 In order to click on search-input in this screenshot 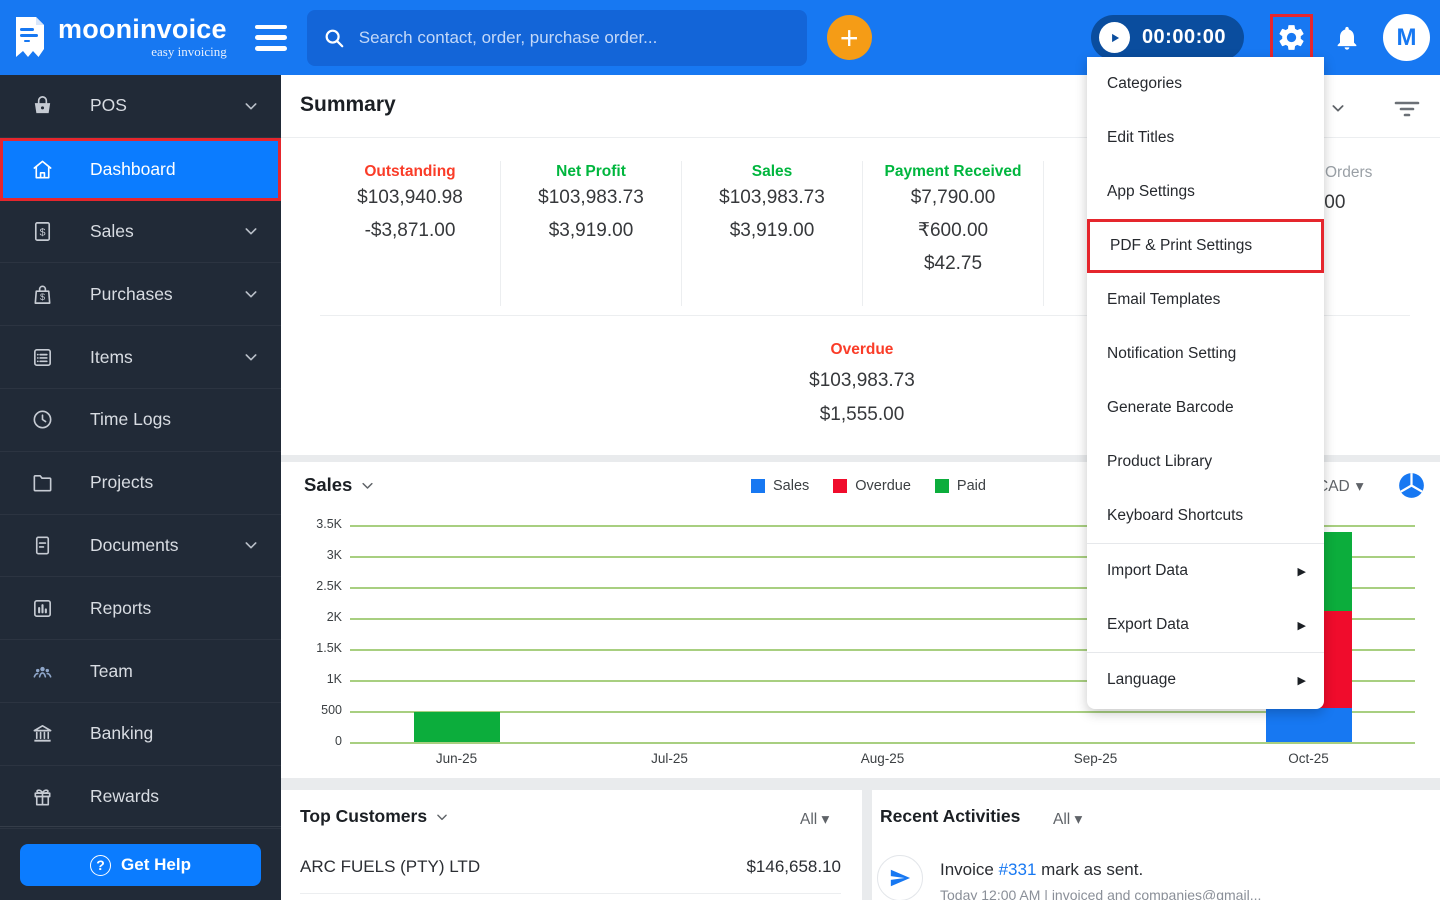, I will do `click(574, 37)`.